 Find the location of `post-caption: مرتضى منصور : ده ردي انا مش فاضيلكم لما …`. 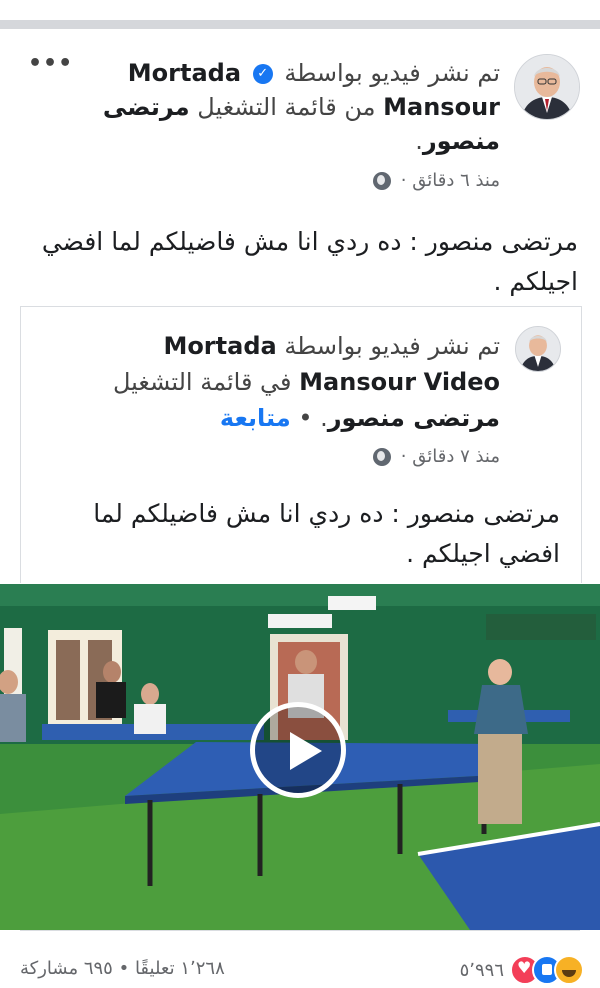

post-caption: مرتضى منصور : ده ردي انا مش فاضيلكم لما … is located at coordinates (309, 261).